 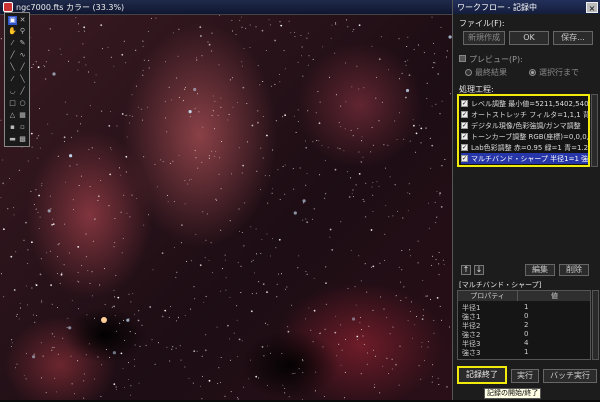 What do you see at coordinates (525, 376) in the screenshot?
I see `run-button: 実行` at bounding box center [525, 376].